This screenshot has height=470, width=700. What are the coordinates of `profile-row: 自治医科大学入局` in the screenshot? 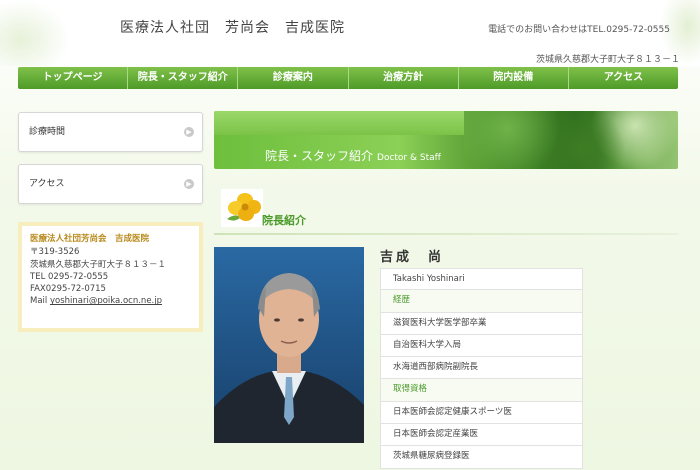 It's located at (481, 346).